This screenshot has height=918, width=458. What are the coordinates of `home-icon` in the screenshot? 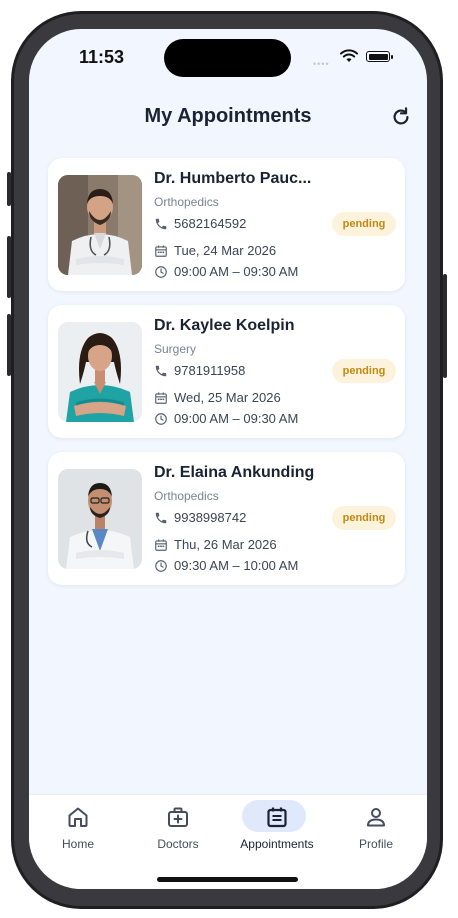 It's located at (78, 817).